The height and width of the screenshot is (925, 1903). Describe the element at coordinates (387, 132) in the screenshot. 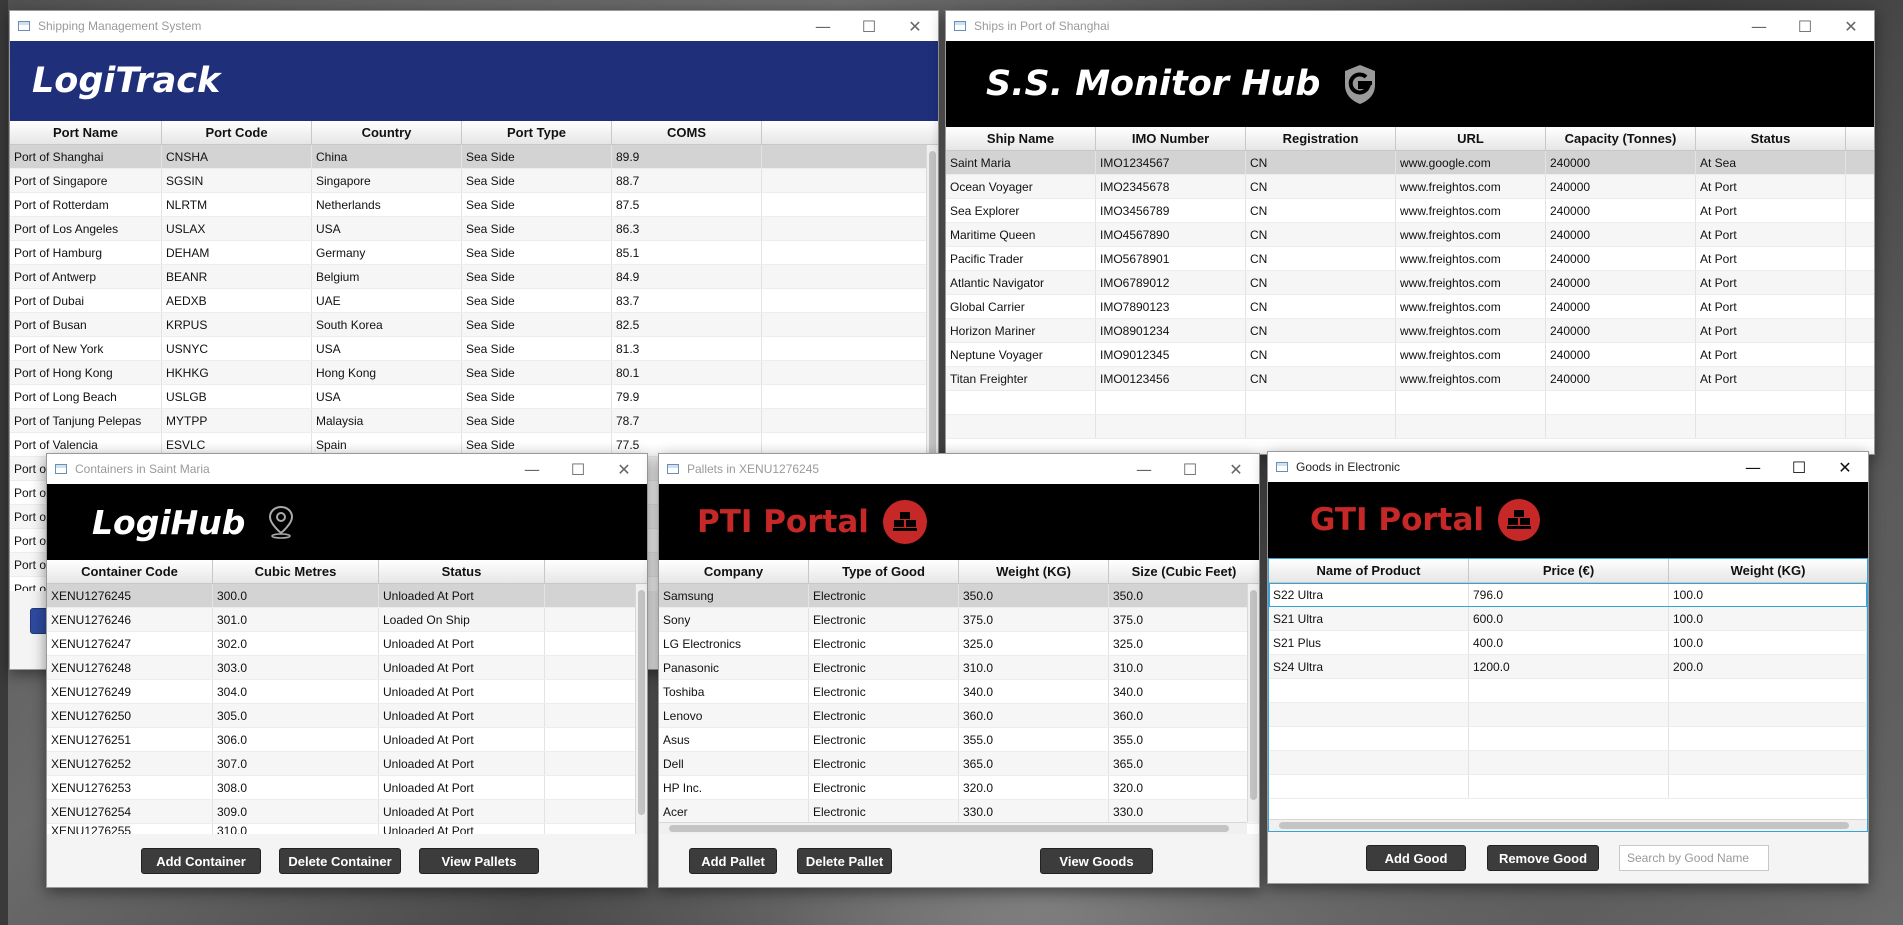

I see `column-header: Country` at that location.